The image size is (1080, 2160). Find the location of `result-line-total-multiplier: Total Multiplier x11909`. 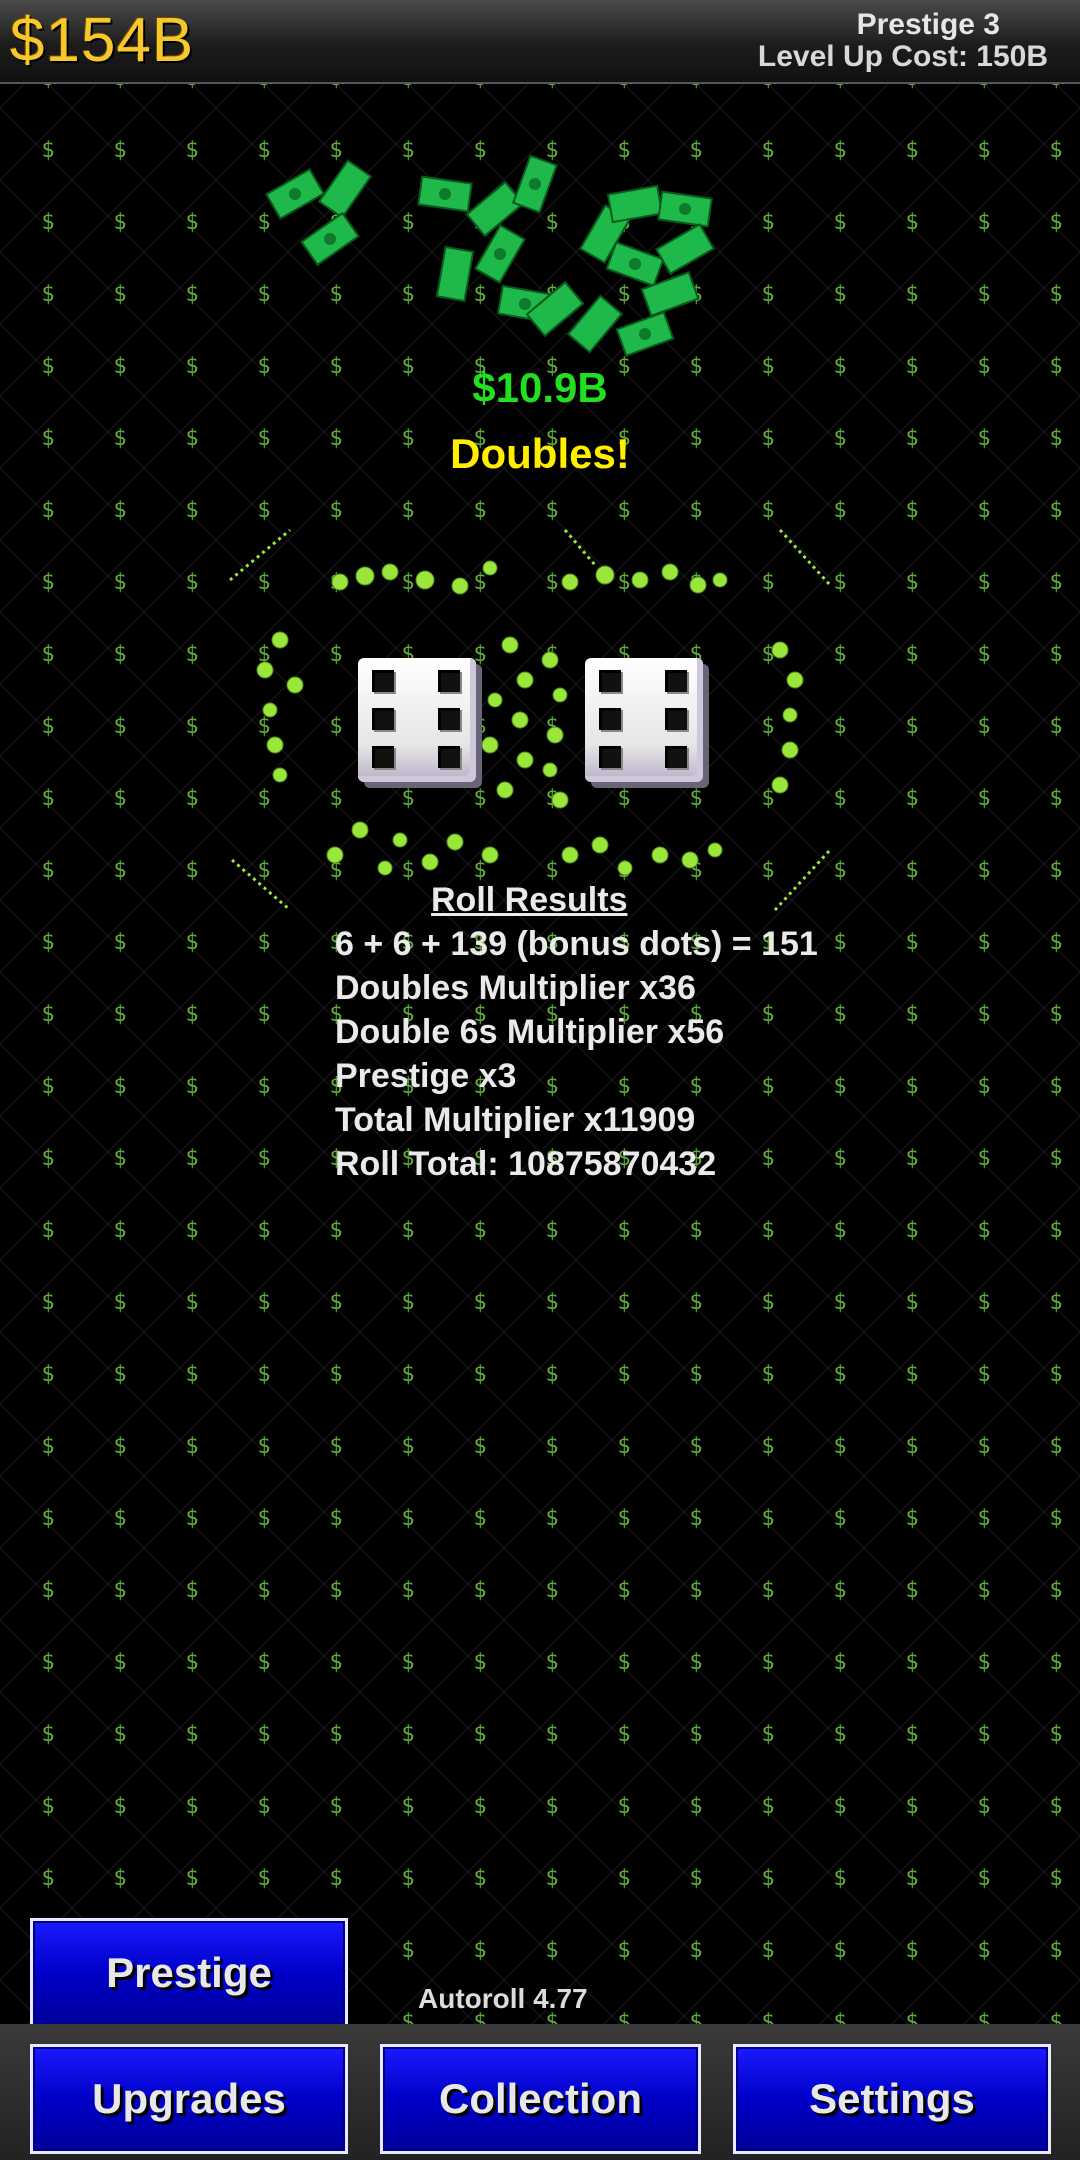

result-line-total-multiplier: Total Multiplier x11909 is located at coordinates (515, 1120).